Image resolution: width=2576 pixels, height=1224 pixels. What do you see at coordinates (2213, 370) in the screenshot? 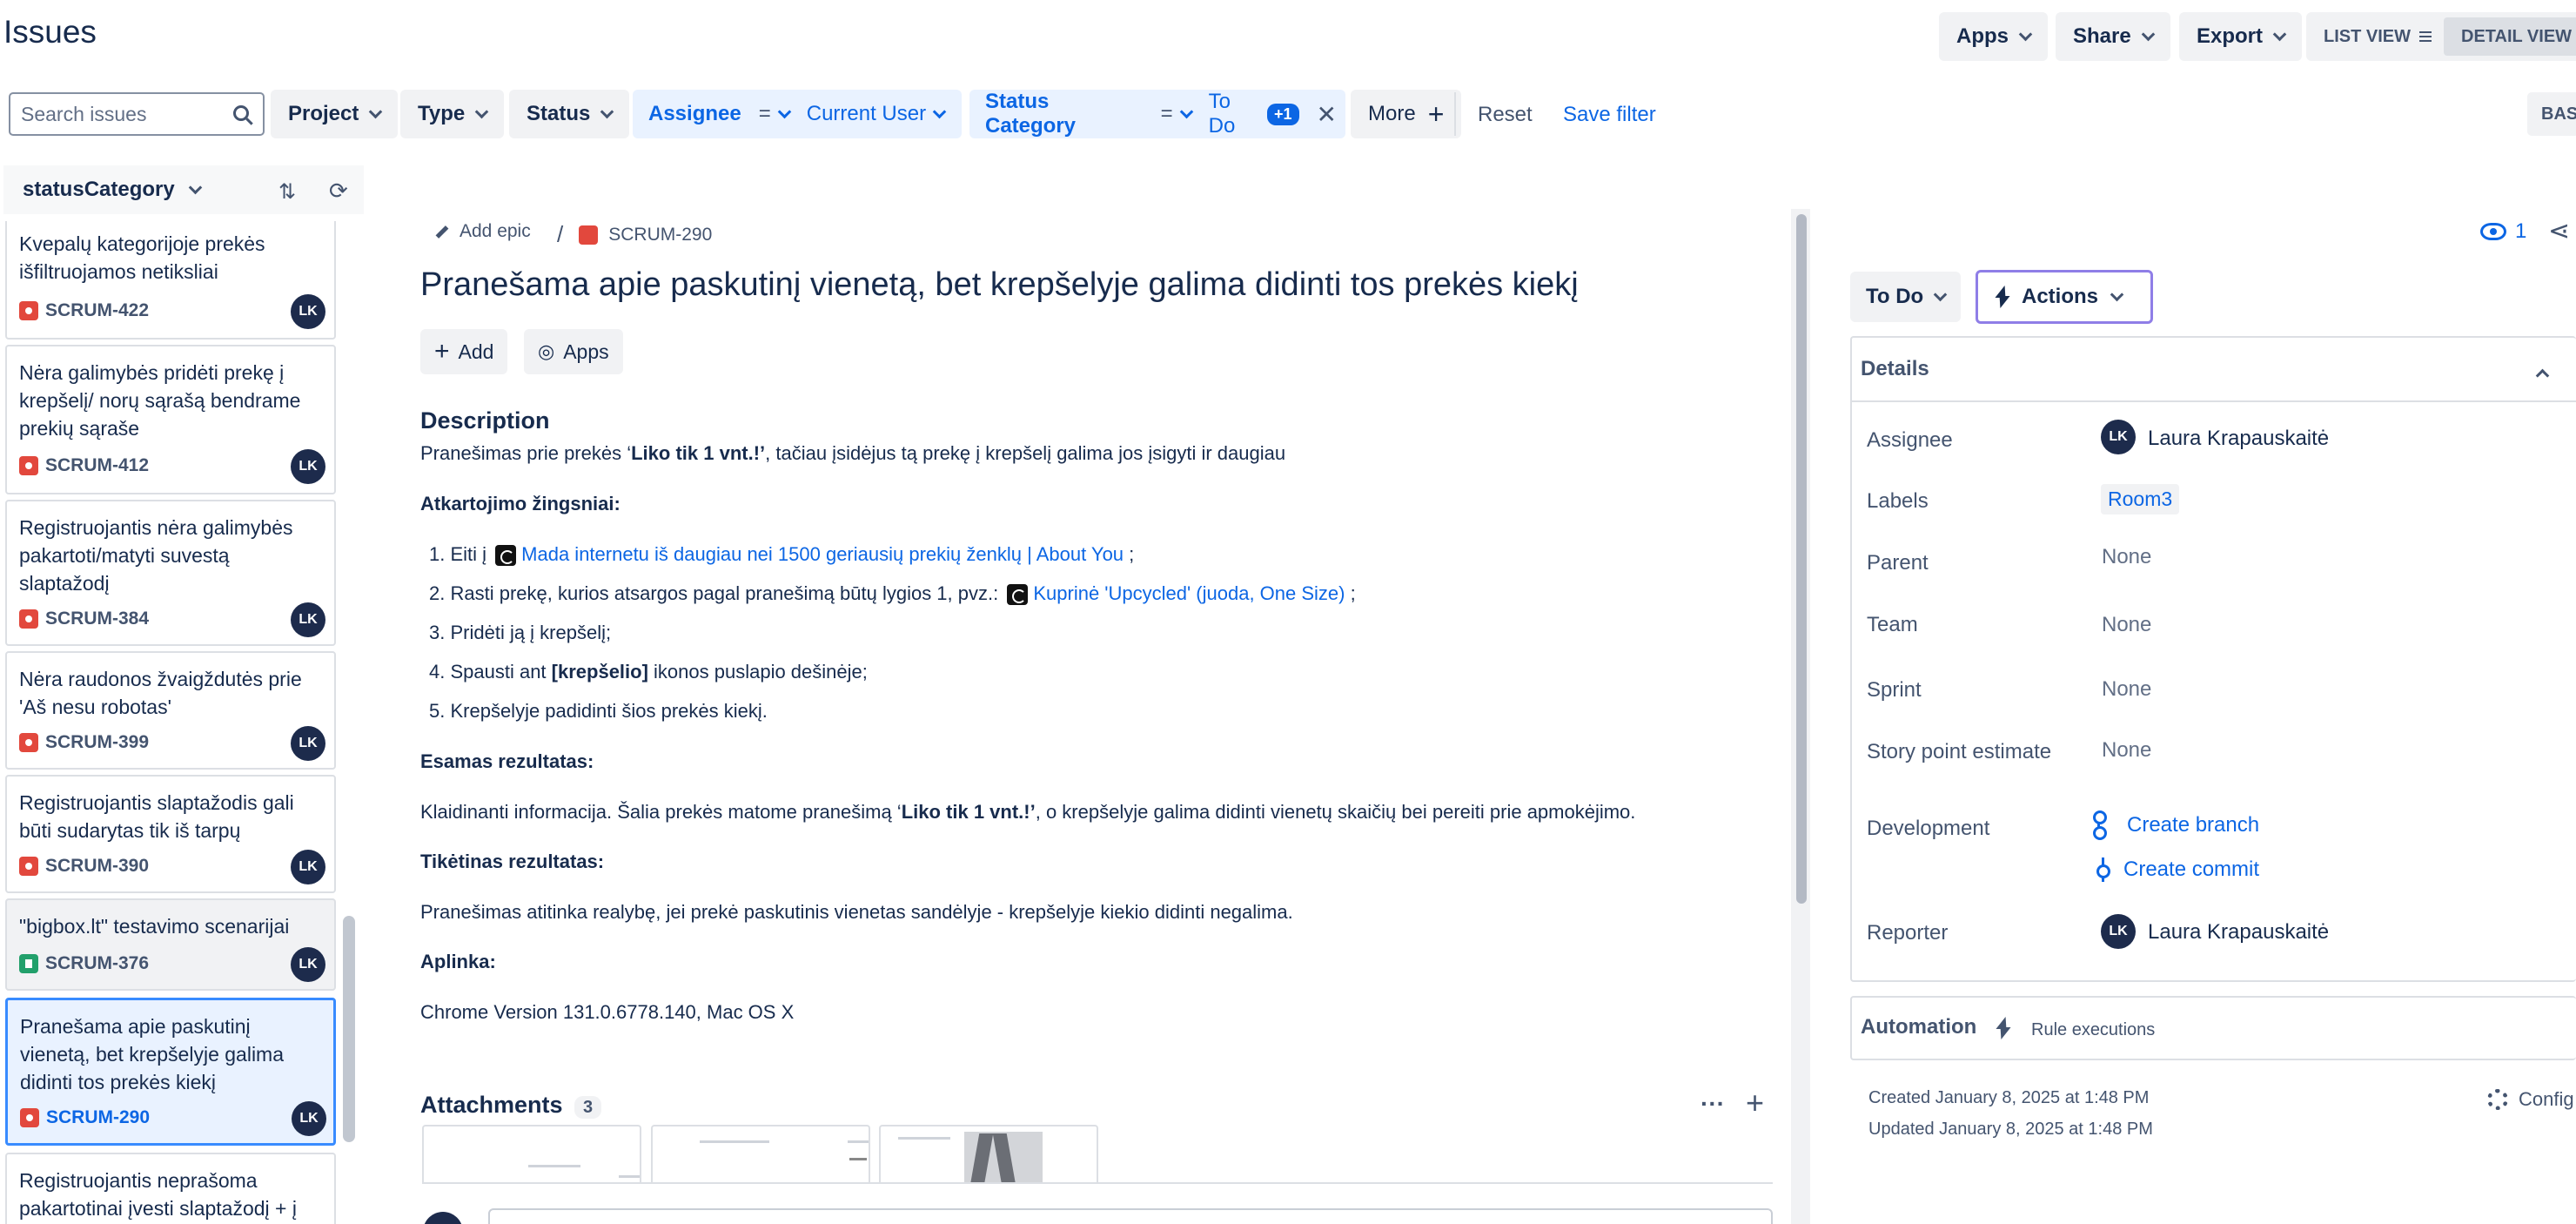
I see `details-header` at bounding box center [2213, 370].